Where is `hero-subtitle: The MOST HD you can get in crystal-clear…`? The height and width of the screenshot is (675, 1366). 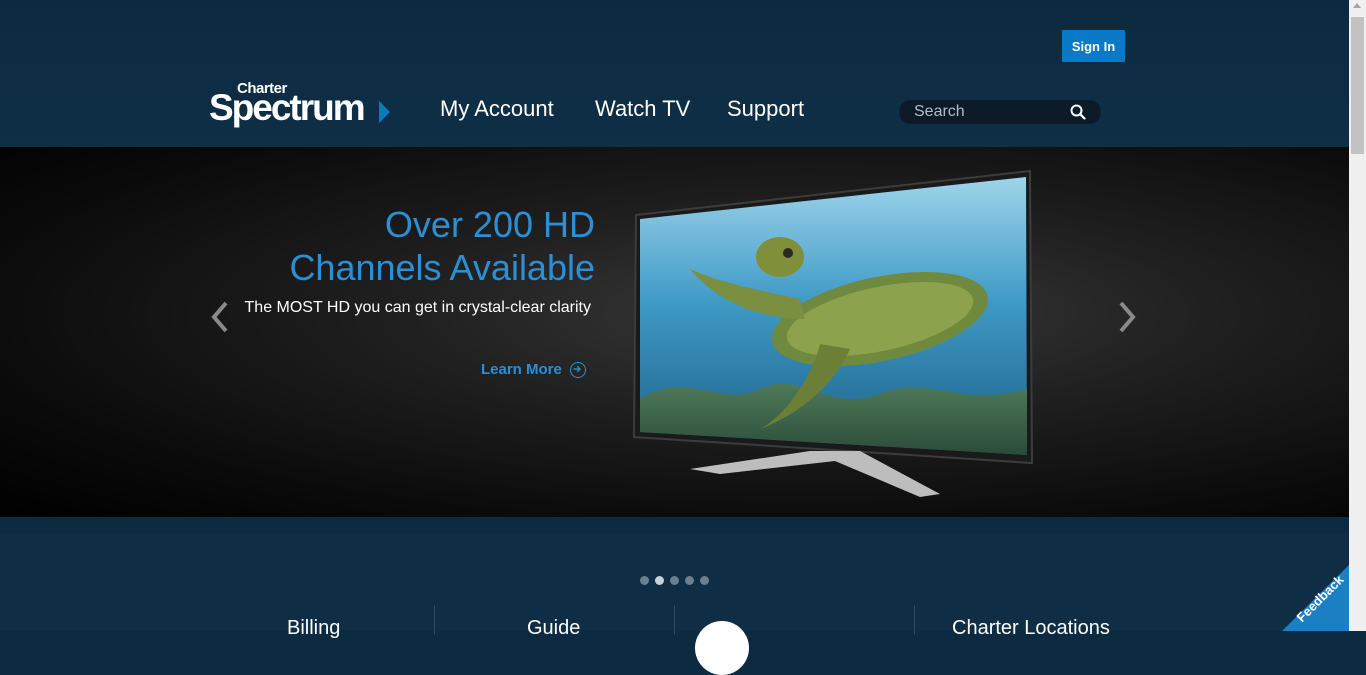 hero-subtitle: The MOST HD you can get in crystal-clear… is located at coordinates (417, 307).